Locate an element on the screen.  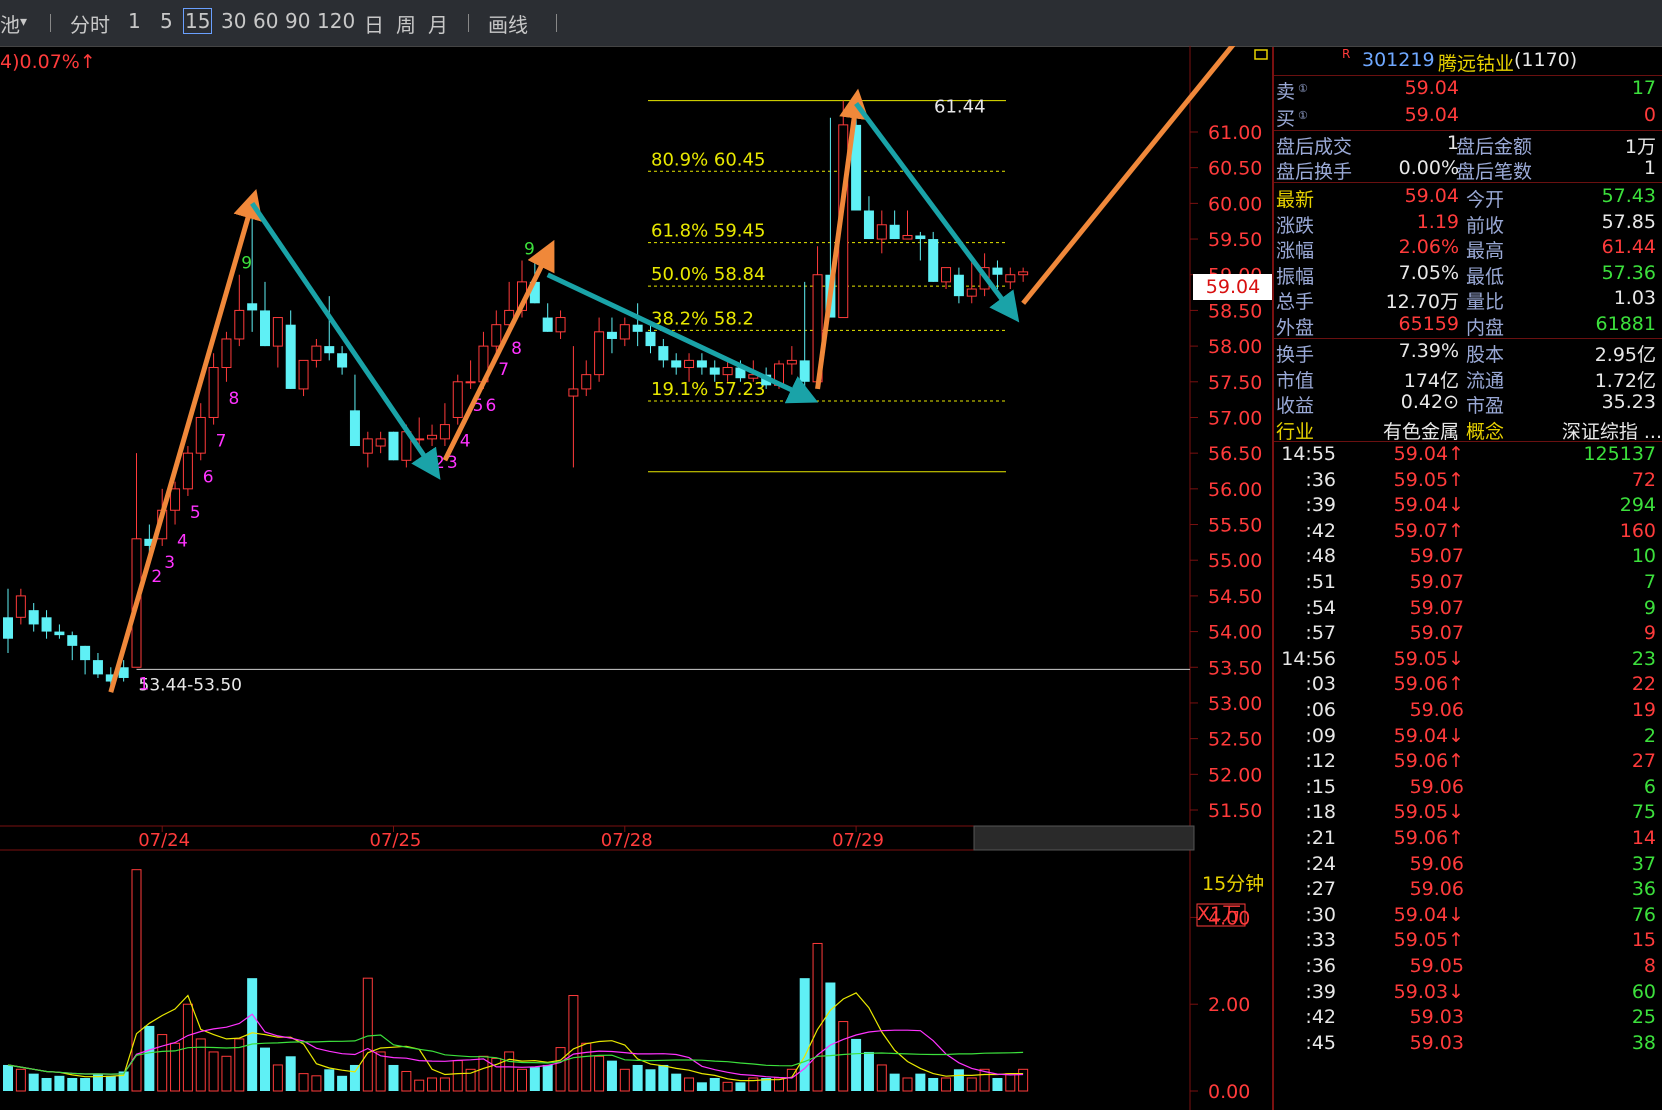
ask-label: 卖 is located at coordinates (1286, 92).